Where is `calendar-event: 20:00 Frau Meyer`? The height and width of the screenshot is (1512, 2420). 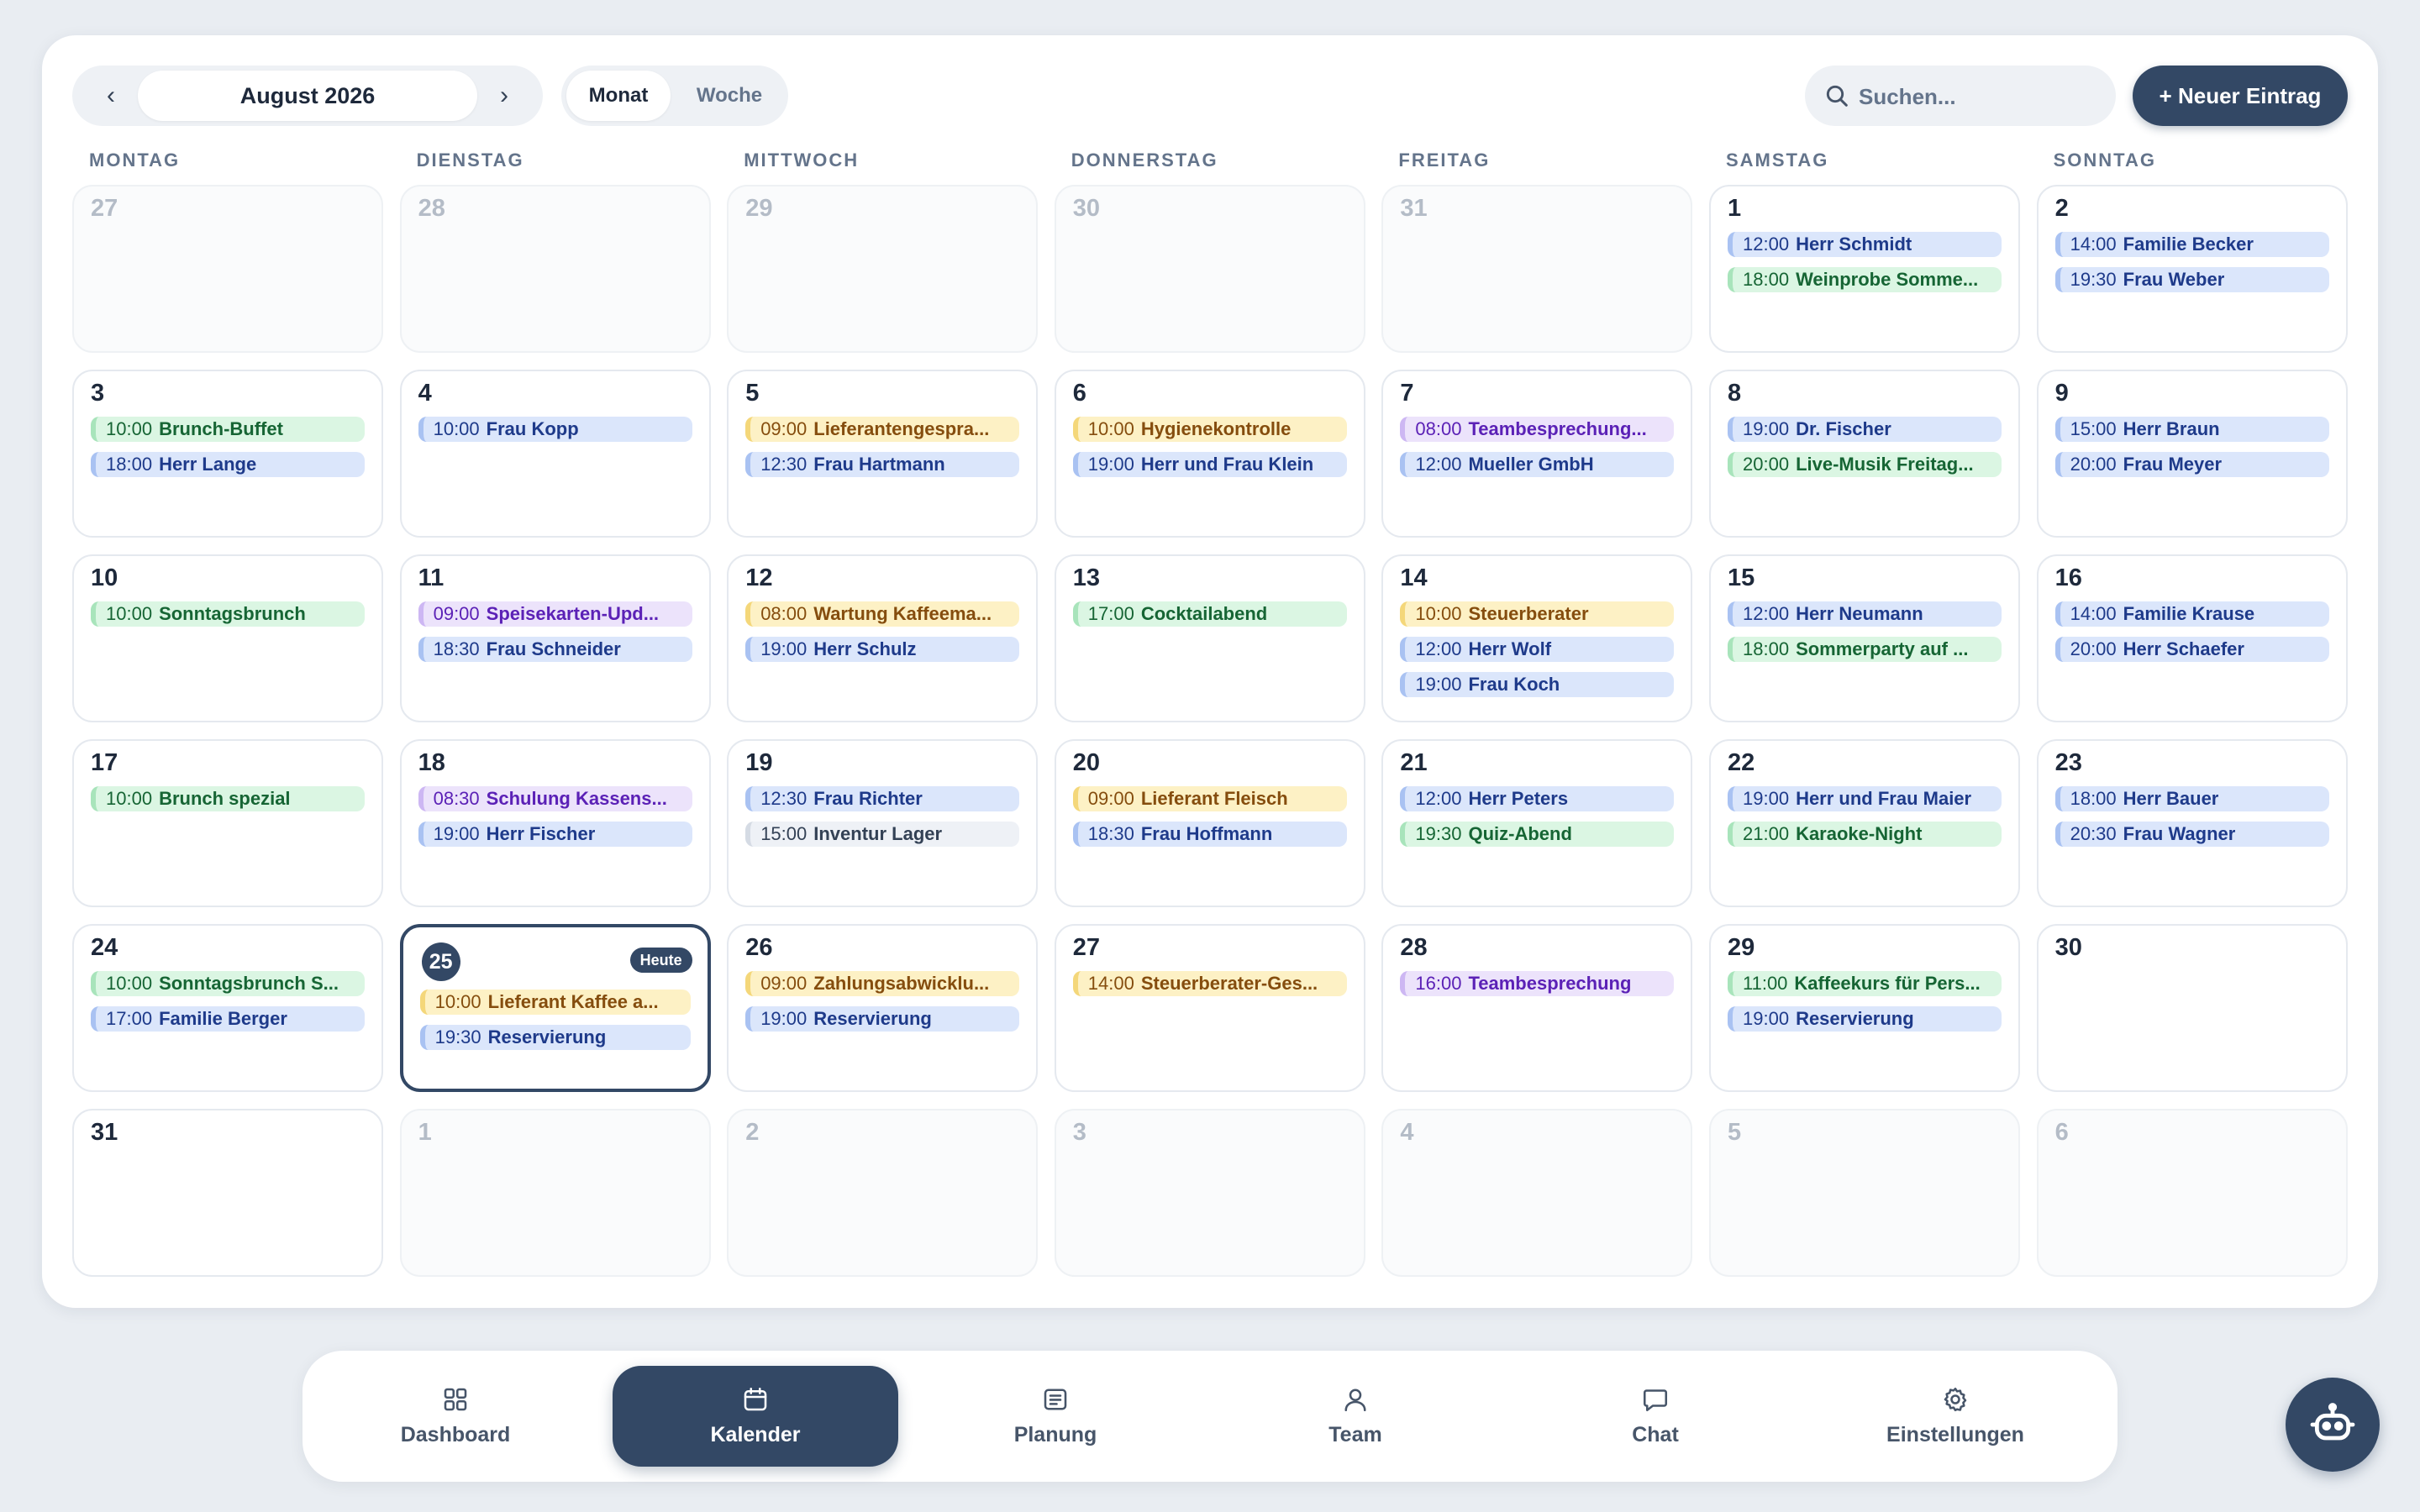 calendar-event: 20:00 Frau Meyer is located at coordinates (2191, 464).